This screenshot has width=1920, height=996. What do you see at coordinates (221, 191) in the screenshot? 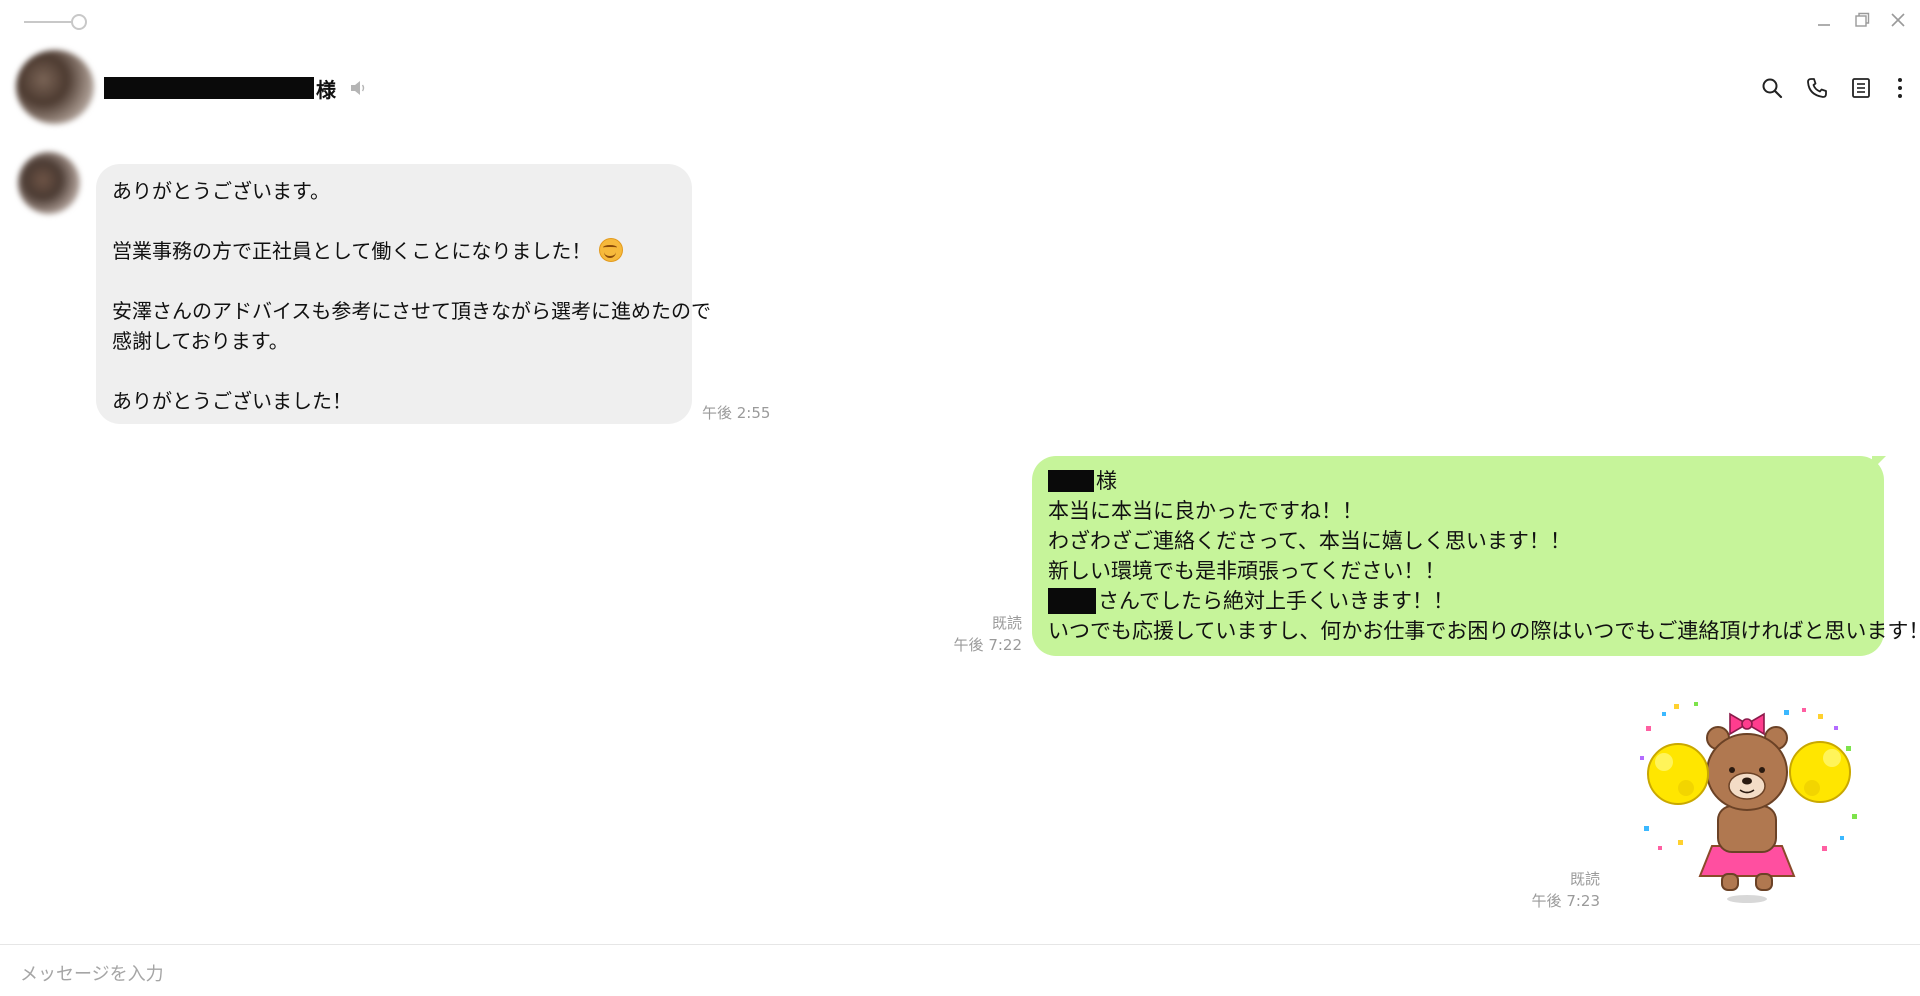
I see `message-line: ありがとうございます。` at bounding box center [221, 191].